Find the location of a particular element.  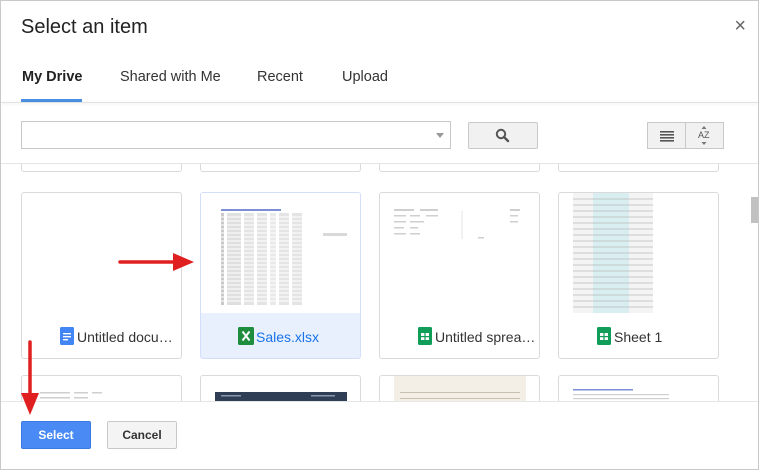

list-view-icon is located at coordinates (667, 136).